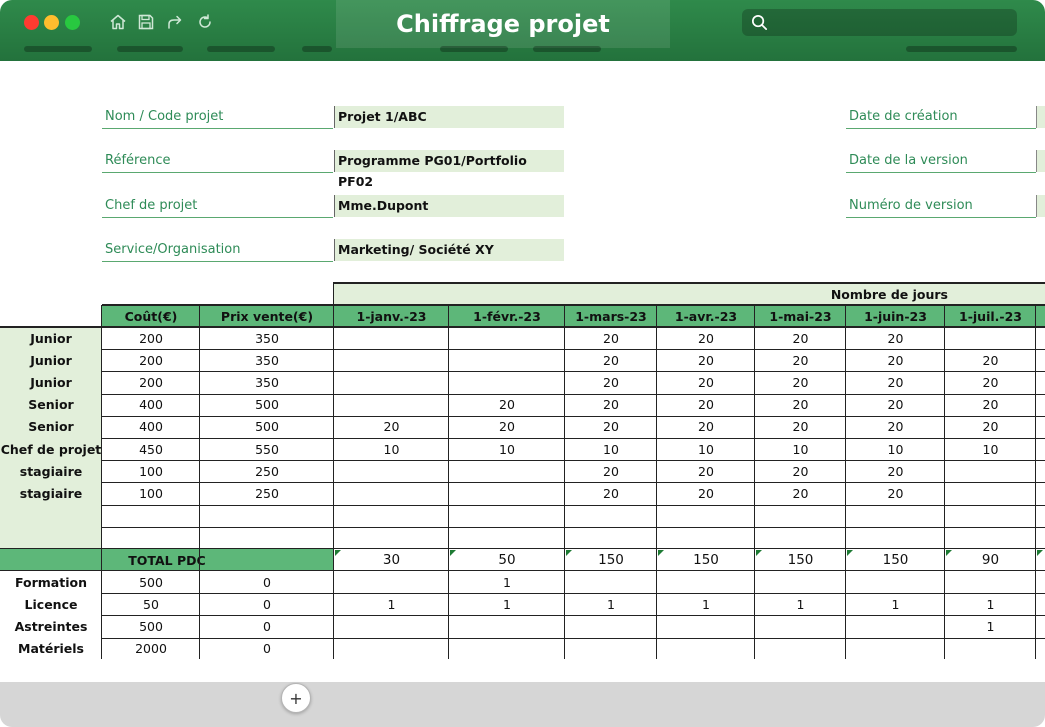  I want to click on cost-cell: 400, so click(151, 427).